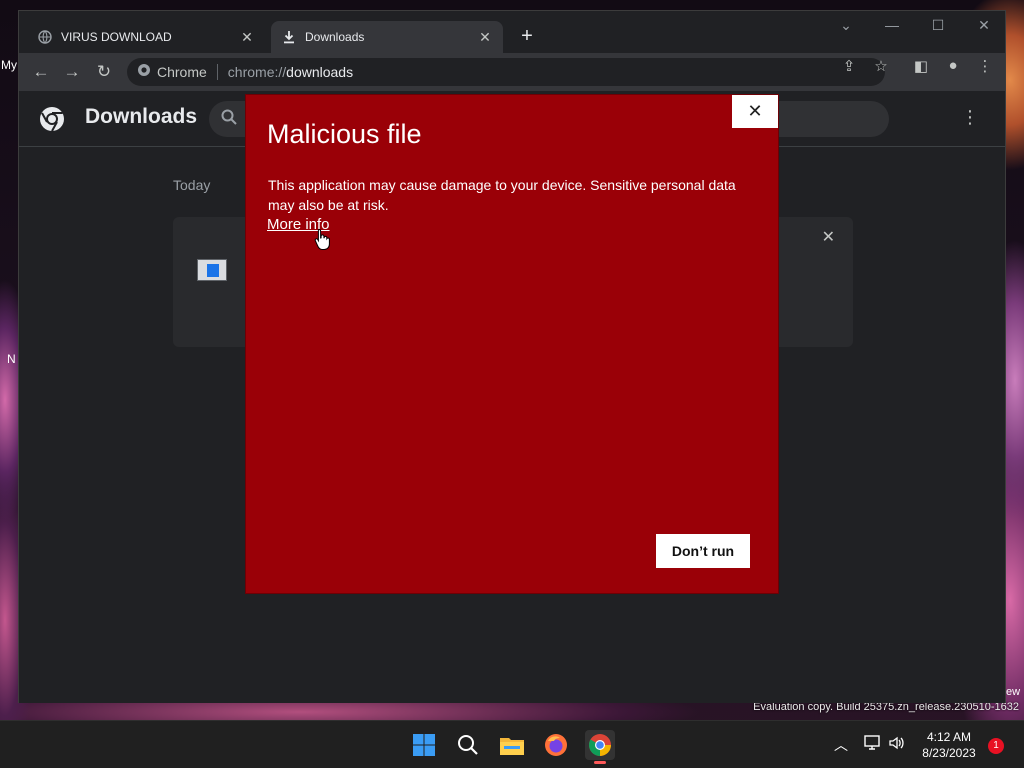  I want to click on side-panel-icon: ◧, so click(921, 66).